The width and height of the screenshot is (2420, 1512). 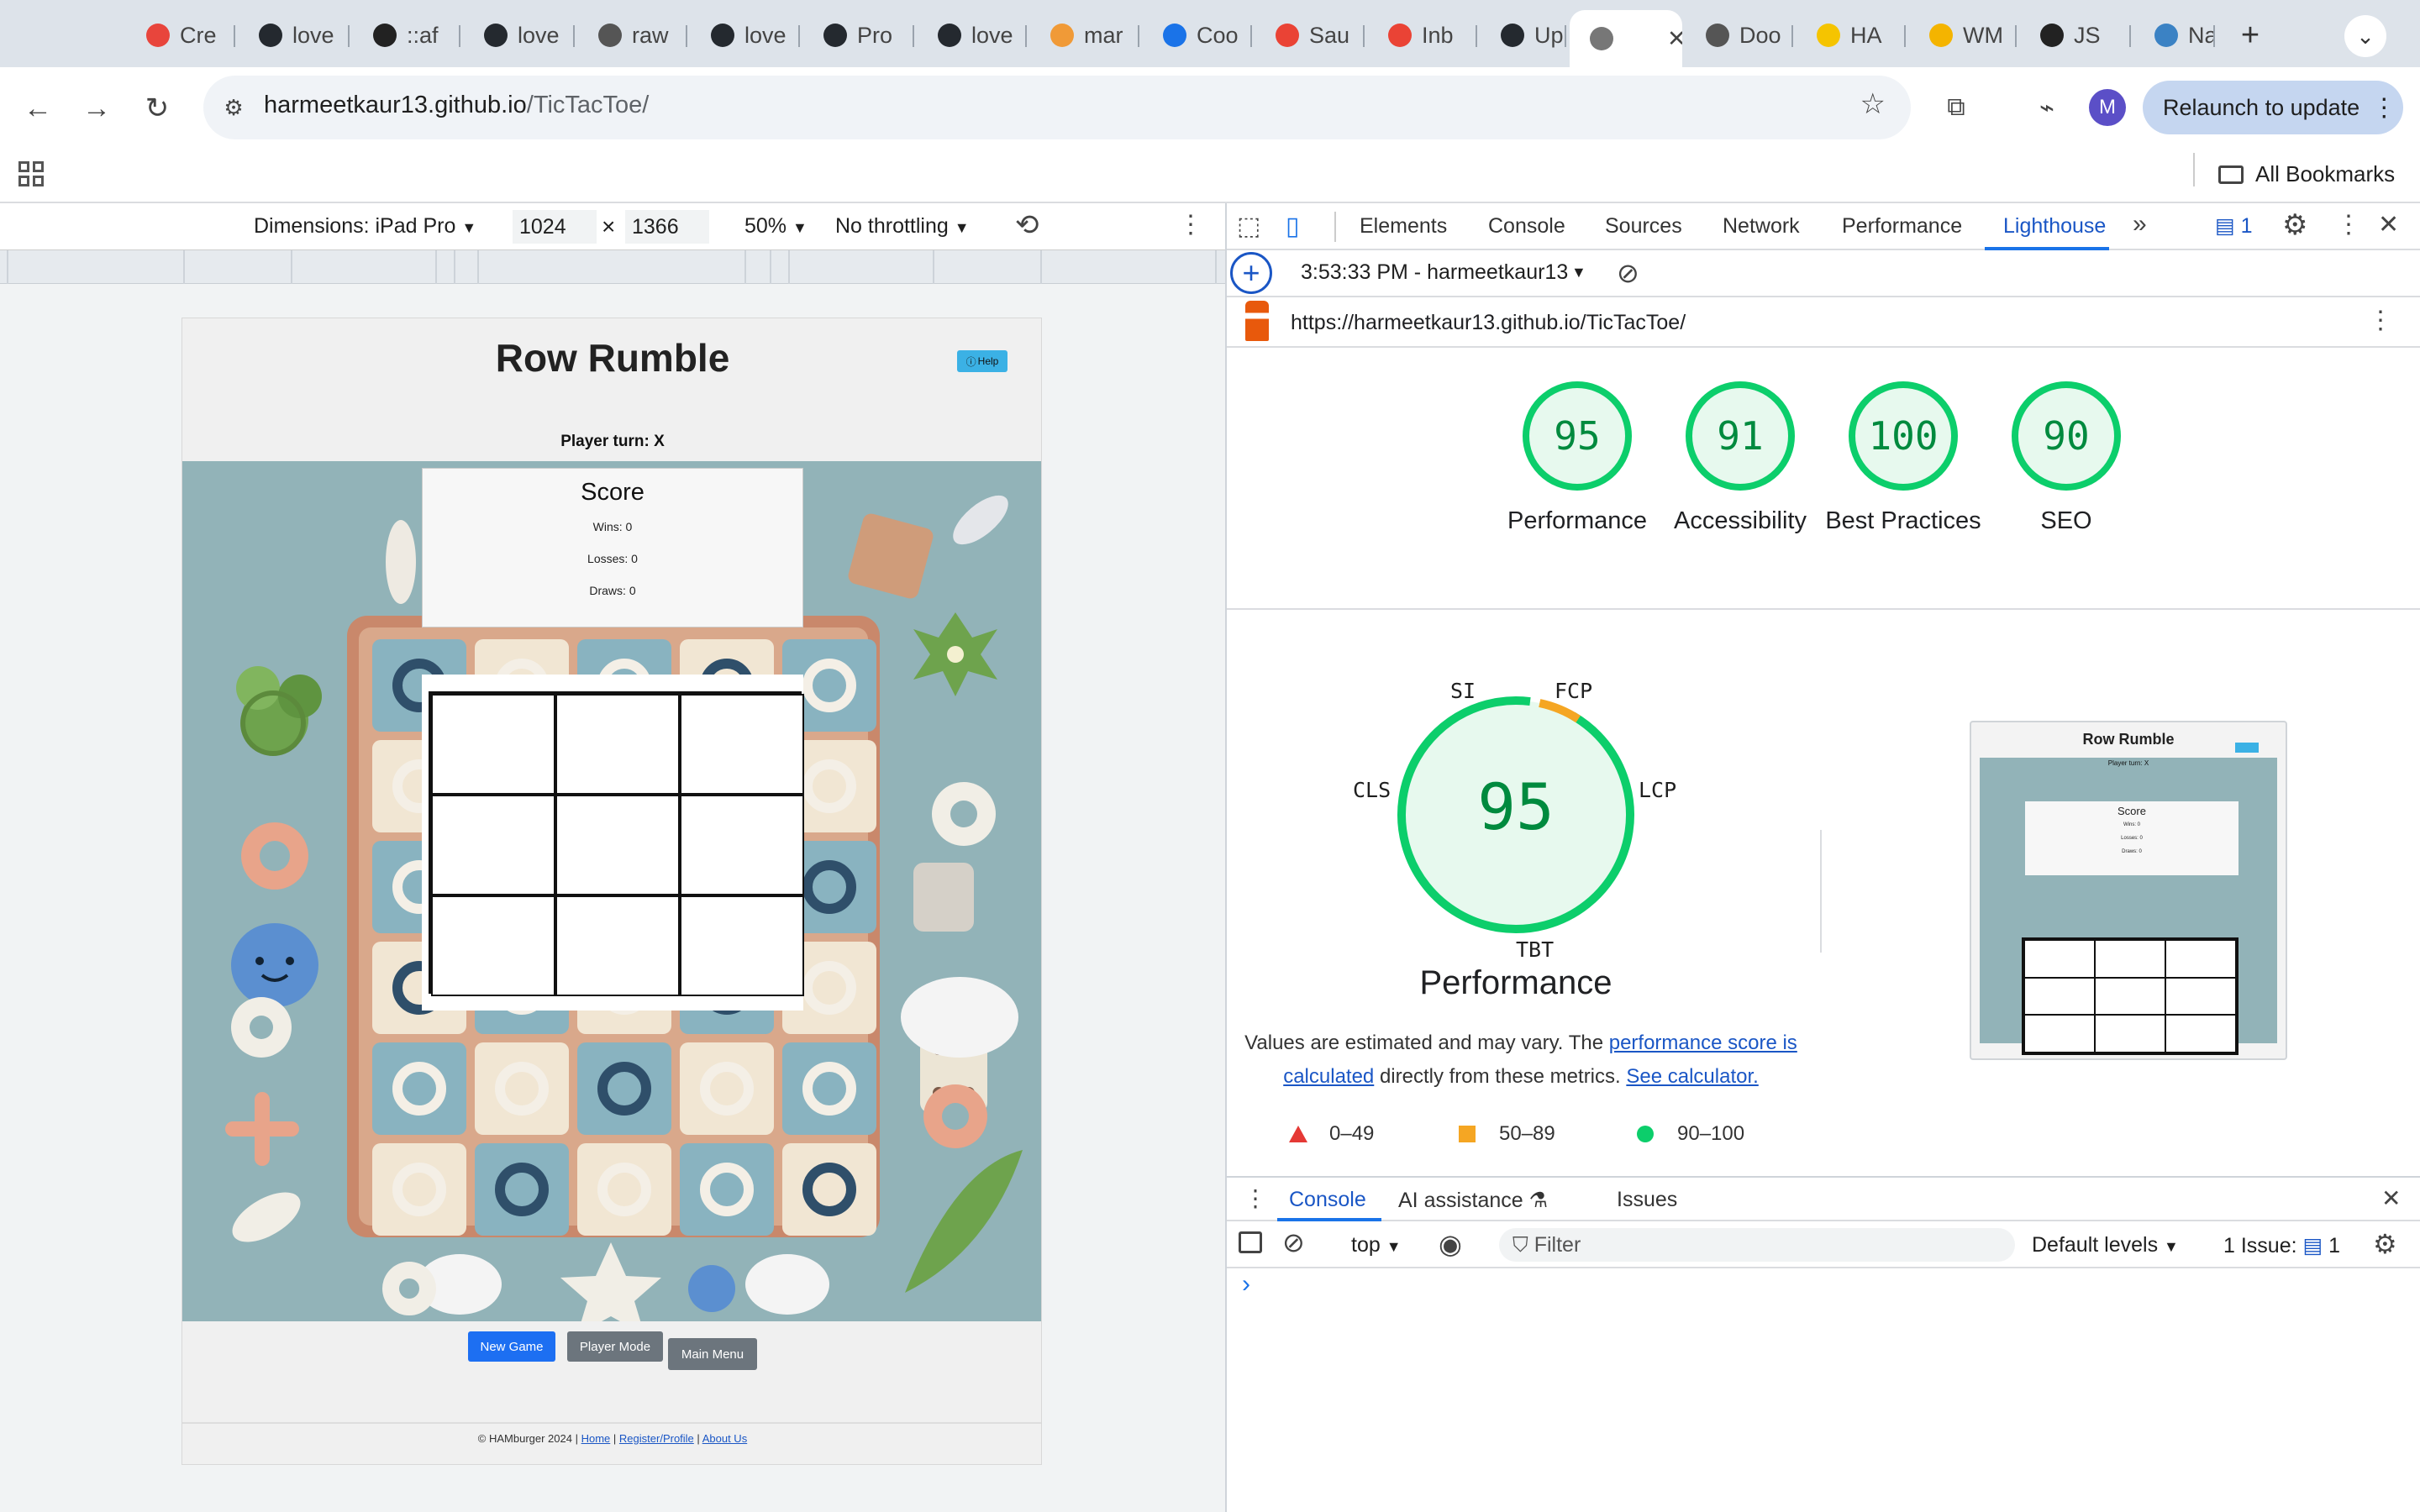 I want to click on tab-lighthouse: Lighthouse, so click(x=2054, y=226).